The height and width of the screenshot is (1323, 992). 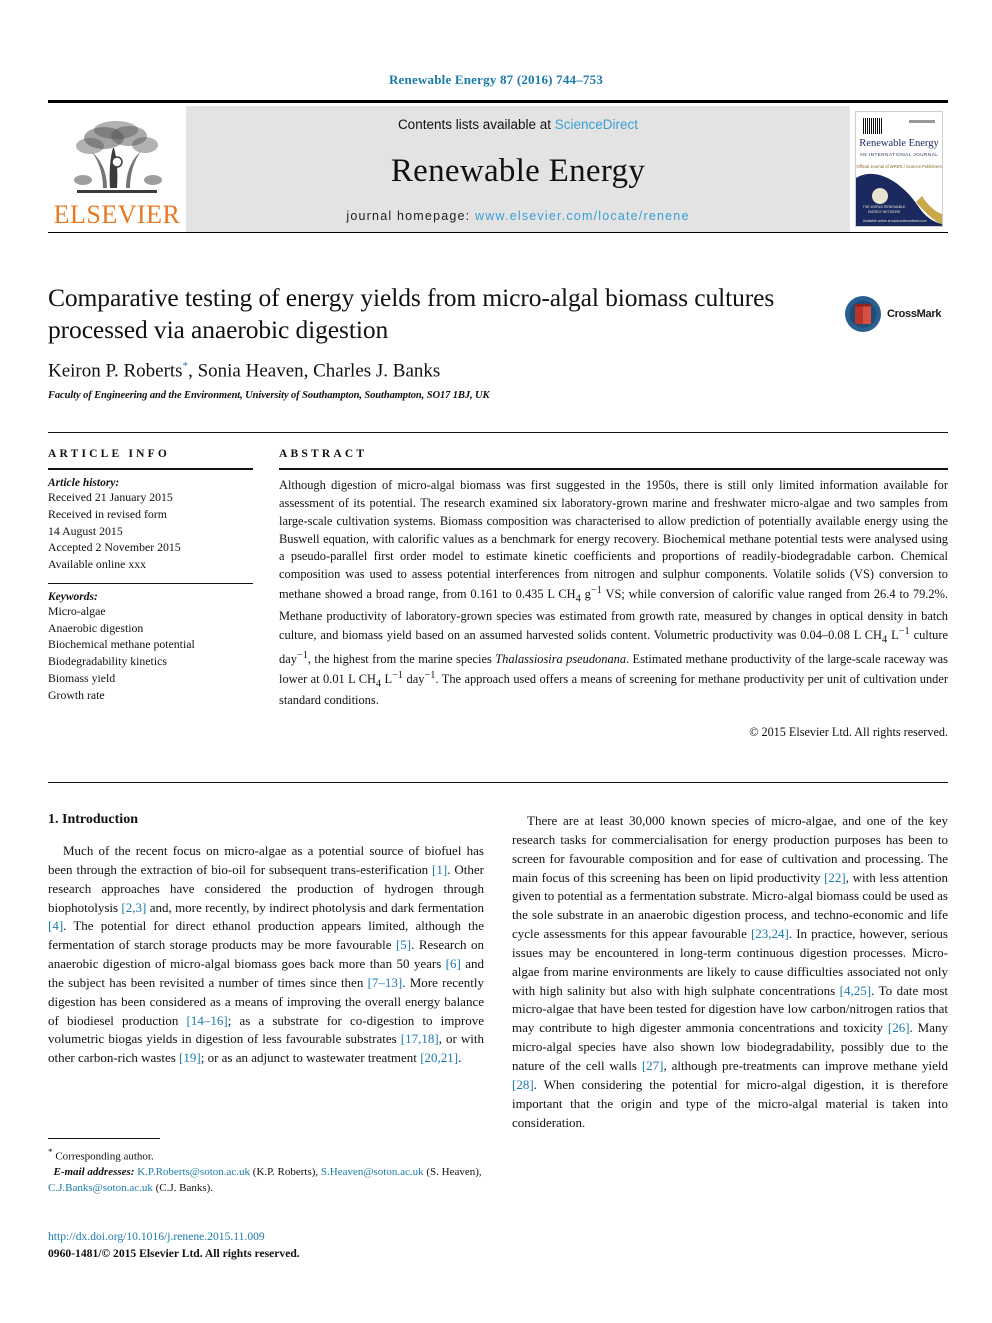 What do you see at coordinates (401, 659) in the screenshot?
I see `abstract-part-4: , the highest from the marine species` at bounding box center [401, 659].